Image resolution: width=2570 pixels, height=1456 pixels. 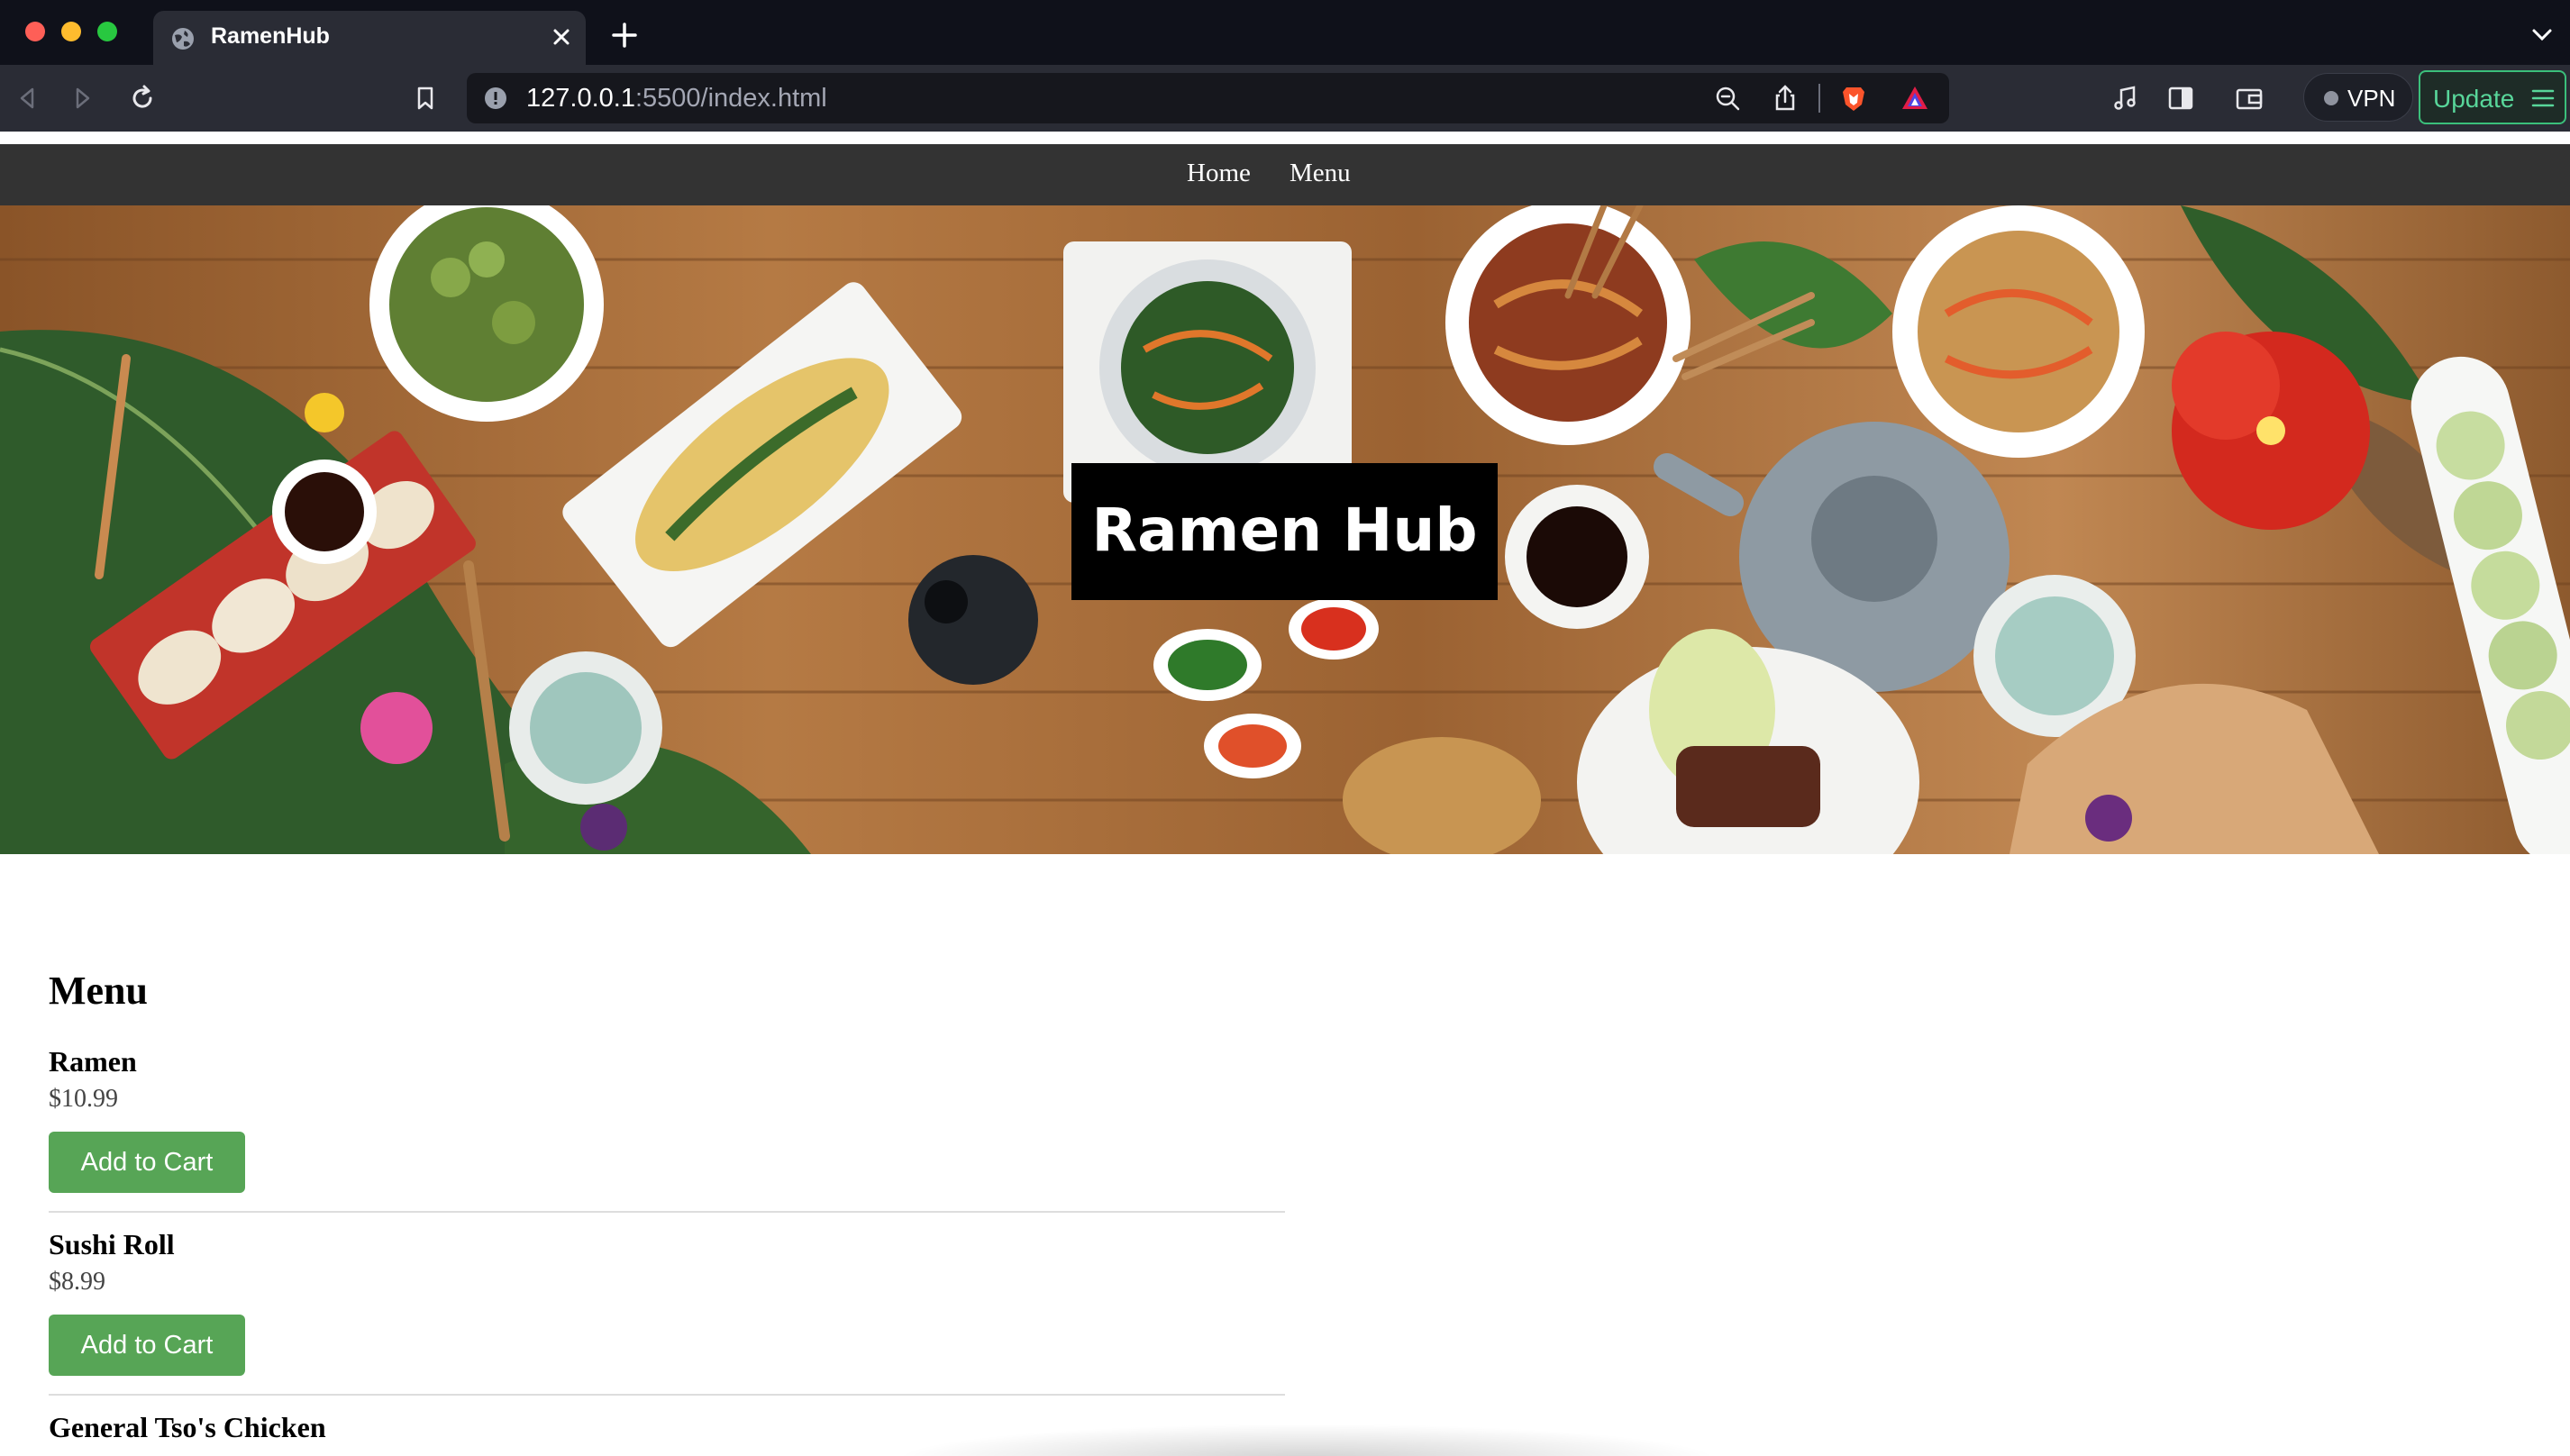 What do you see at coordinates (1915, 98) in the screenshot?
I see `brave-rewards-icon` at bounding box center [1915, 98].